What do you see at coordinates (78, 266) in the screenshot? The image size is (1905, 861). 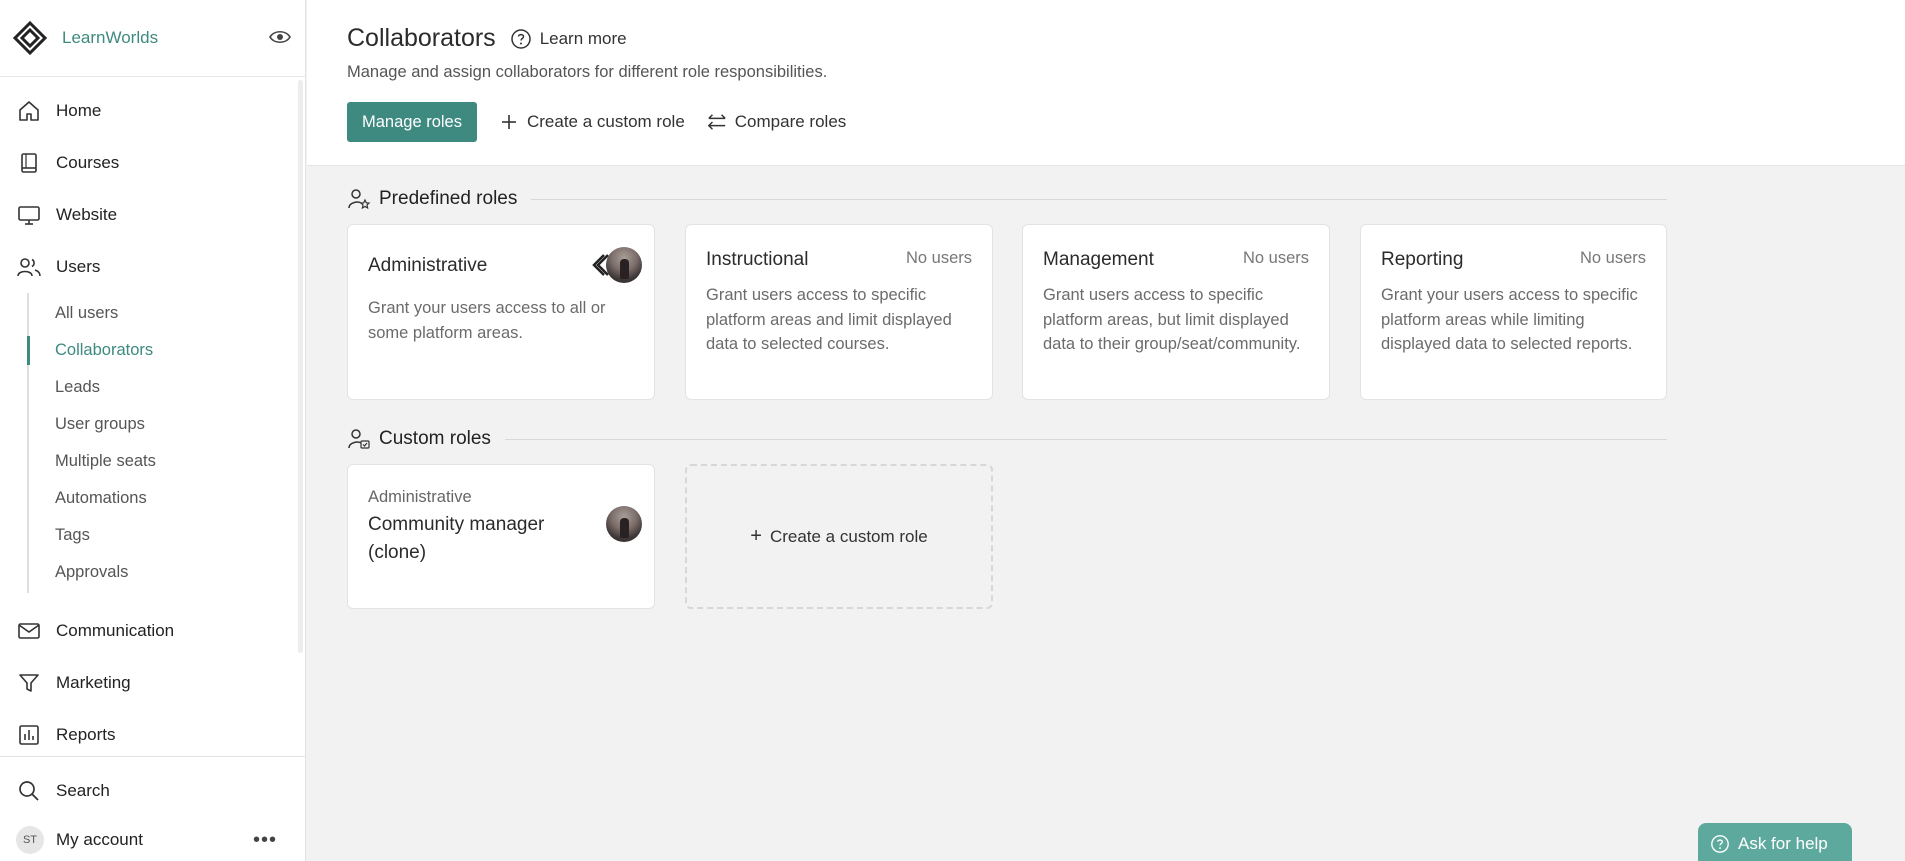 I see `sidebar-item-label: Users` at bounding box center [78, 266].